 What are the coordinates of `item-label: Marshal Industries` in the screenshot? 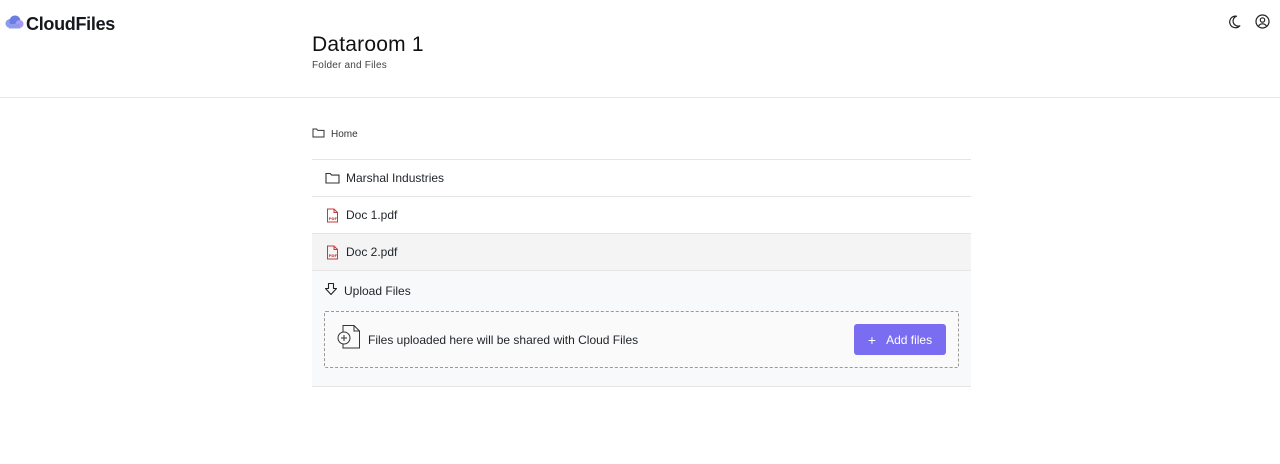 It's located at (395, 178).